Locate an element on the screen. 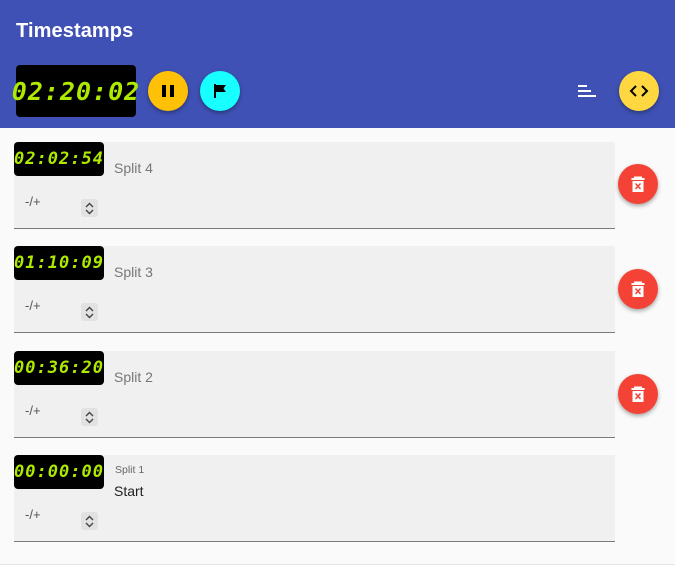 Image resolution: width=675 pixels, height=565 pixels. code-icon is located at coordinates (639, 91).